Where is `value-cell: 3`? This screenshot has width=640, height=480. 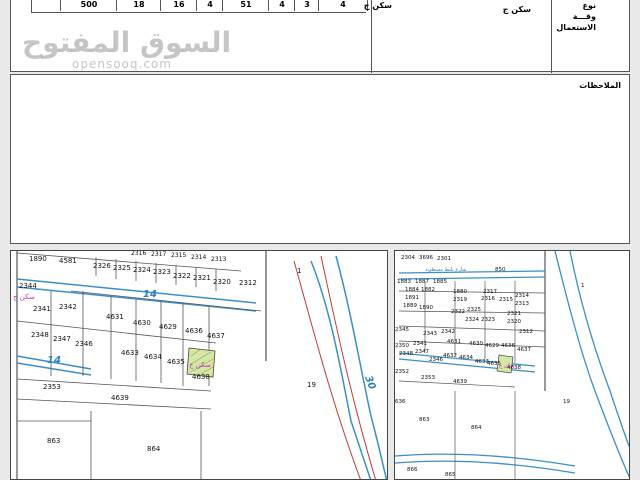 value-cell: 3 is located at coordinates (306, 5).